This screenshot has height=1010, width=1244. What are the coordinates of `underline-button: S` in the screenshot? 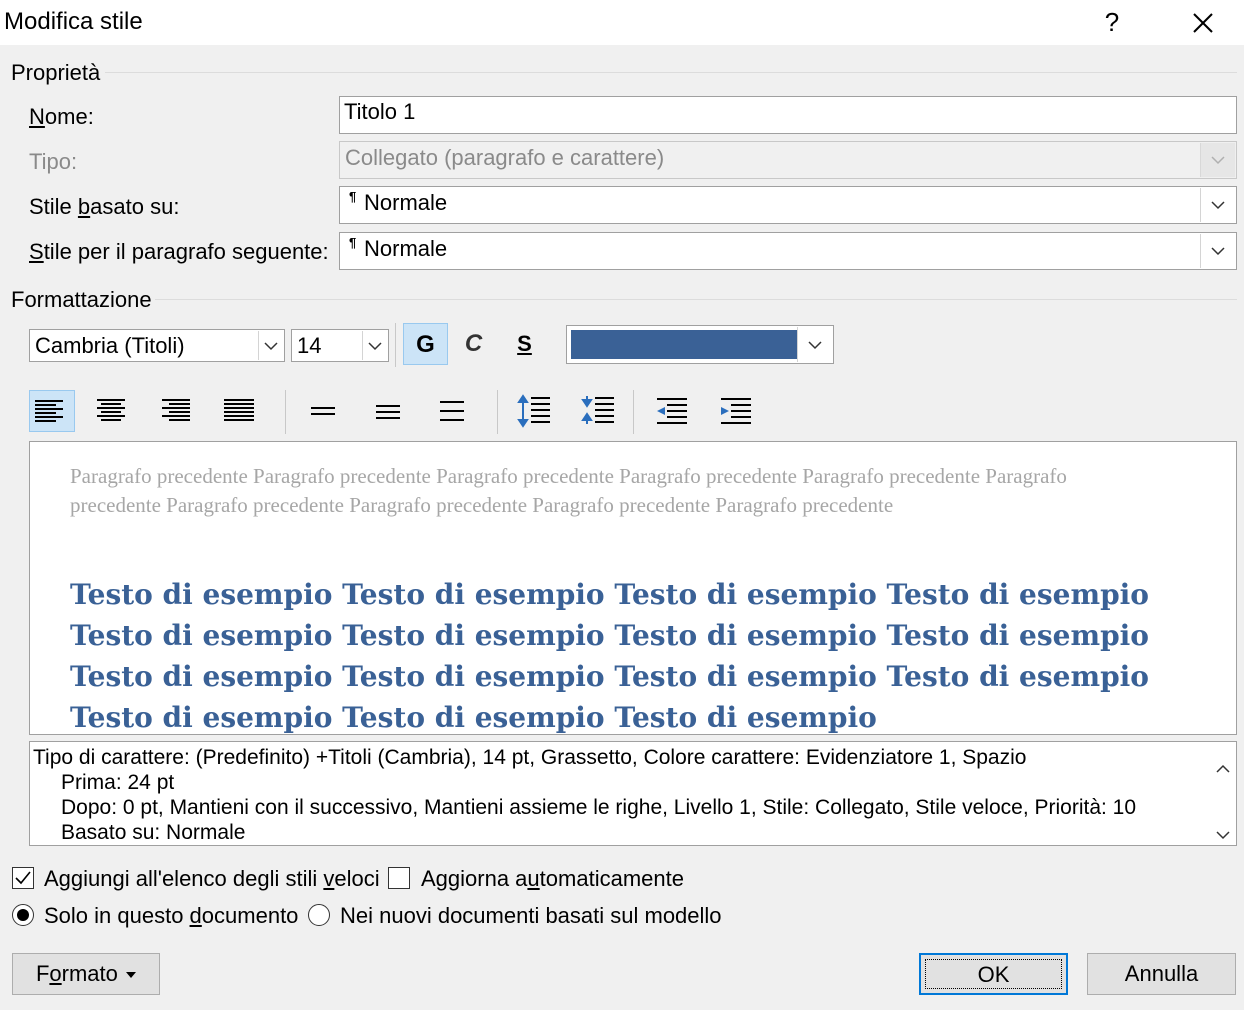 It's located at (524, 344).